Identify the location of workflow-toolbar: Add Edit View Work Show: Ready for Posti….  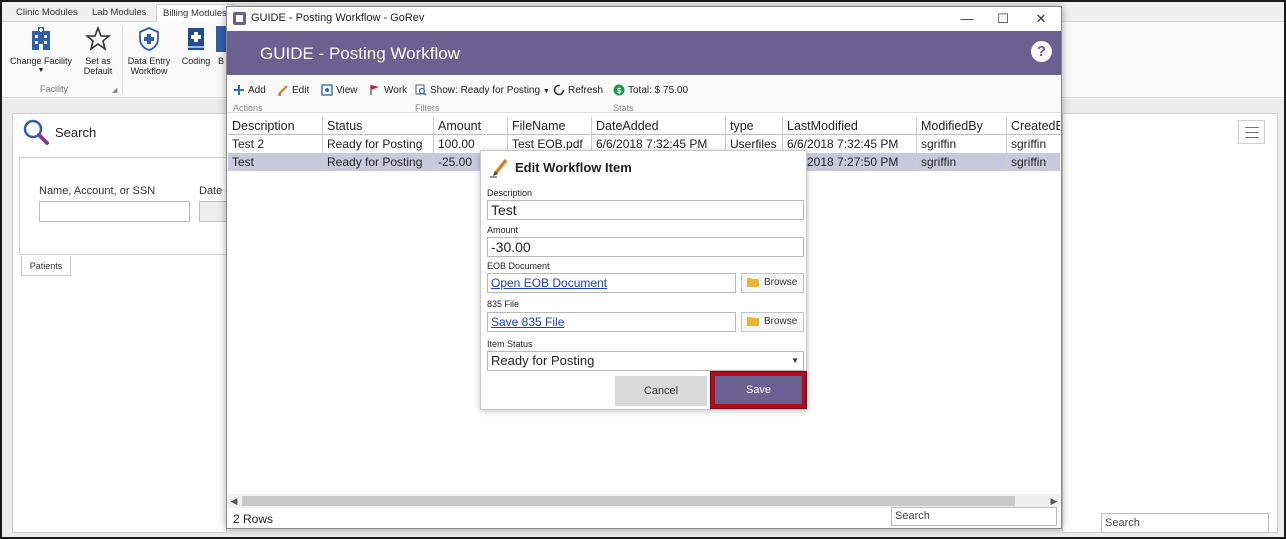
(644, 94).